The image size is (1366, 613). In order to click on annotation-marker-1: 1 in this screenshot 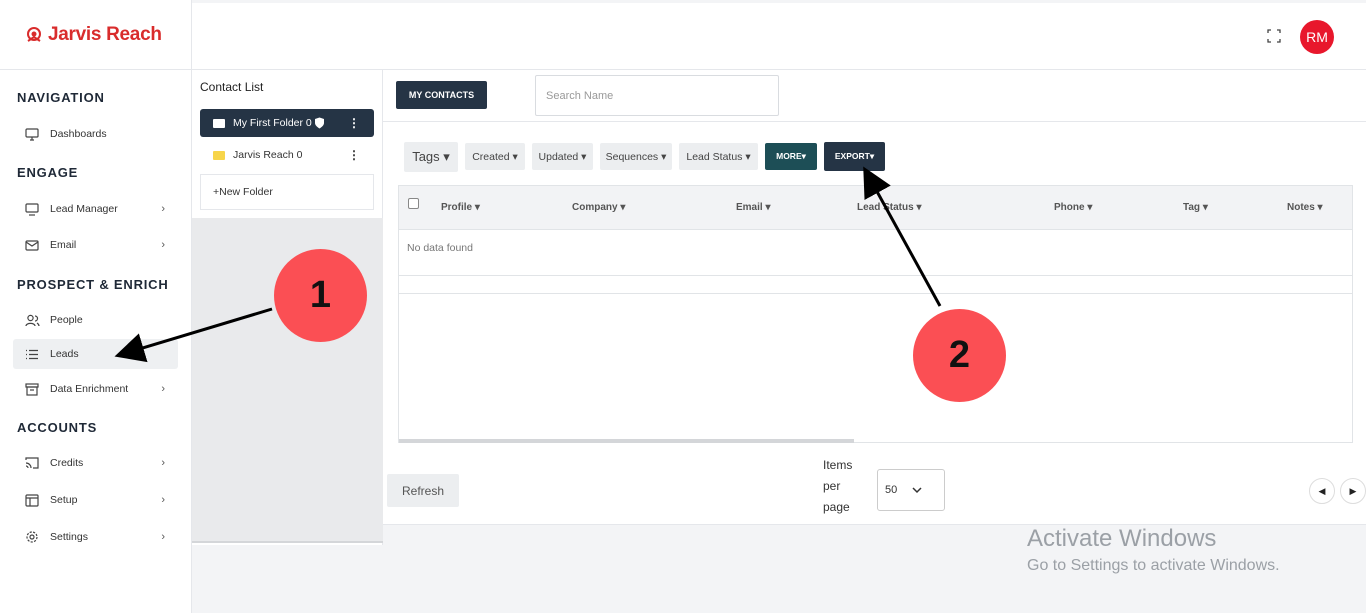, I will do `click(320, 295)`.